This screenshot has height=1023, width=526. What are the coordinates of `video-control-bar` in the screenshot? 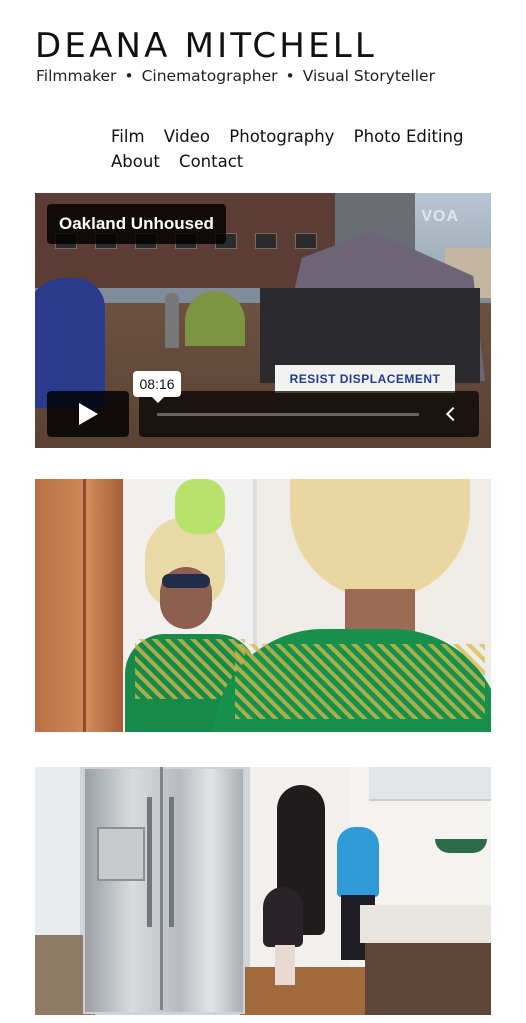 It's located at (309, 414).